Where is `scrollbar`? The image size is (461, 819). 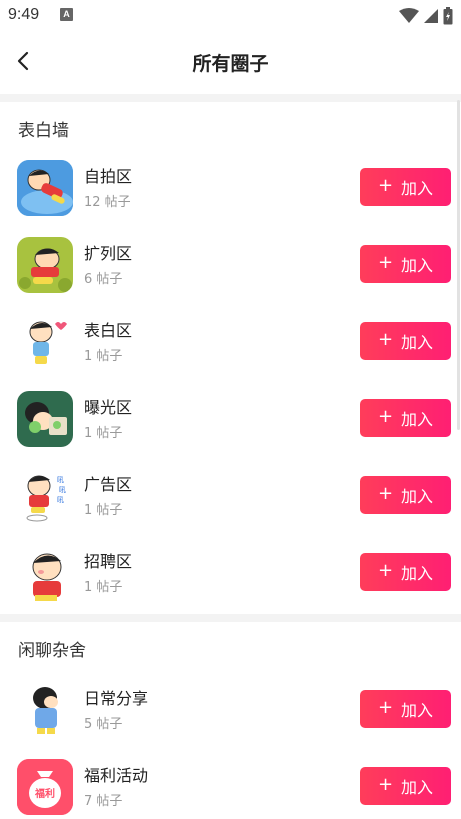 scrollbar is located at coordinates (458, 265).